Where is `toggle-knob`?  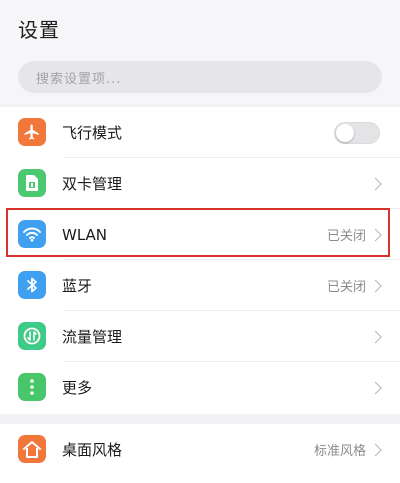
toggle-knob is located at coordinates (345, 133).